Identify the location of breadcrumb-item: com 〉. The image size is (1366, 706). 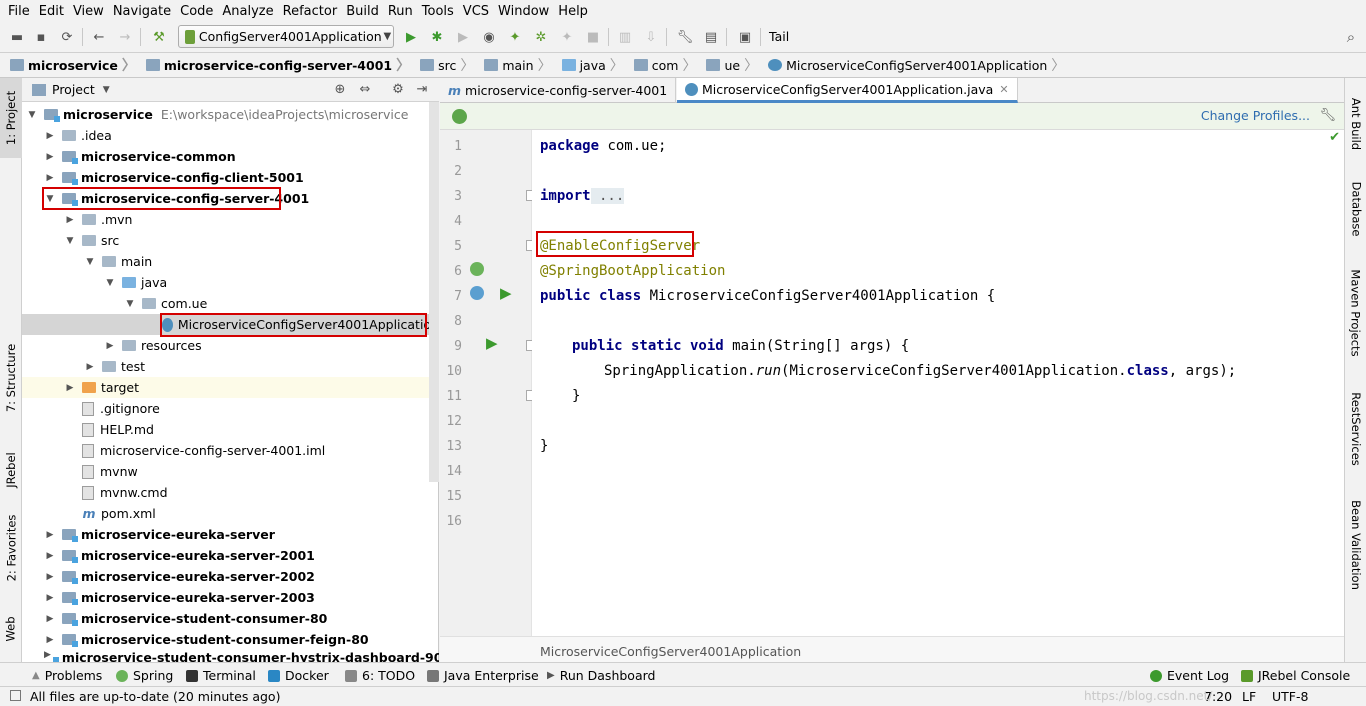
(666, 65).